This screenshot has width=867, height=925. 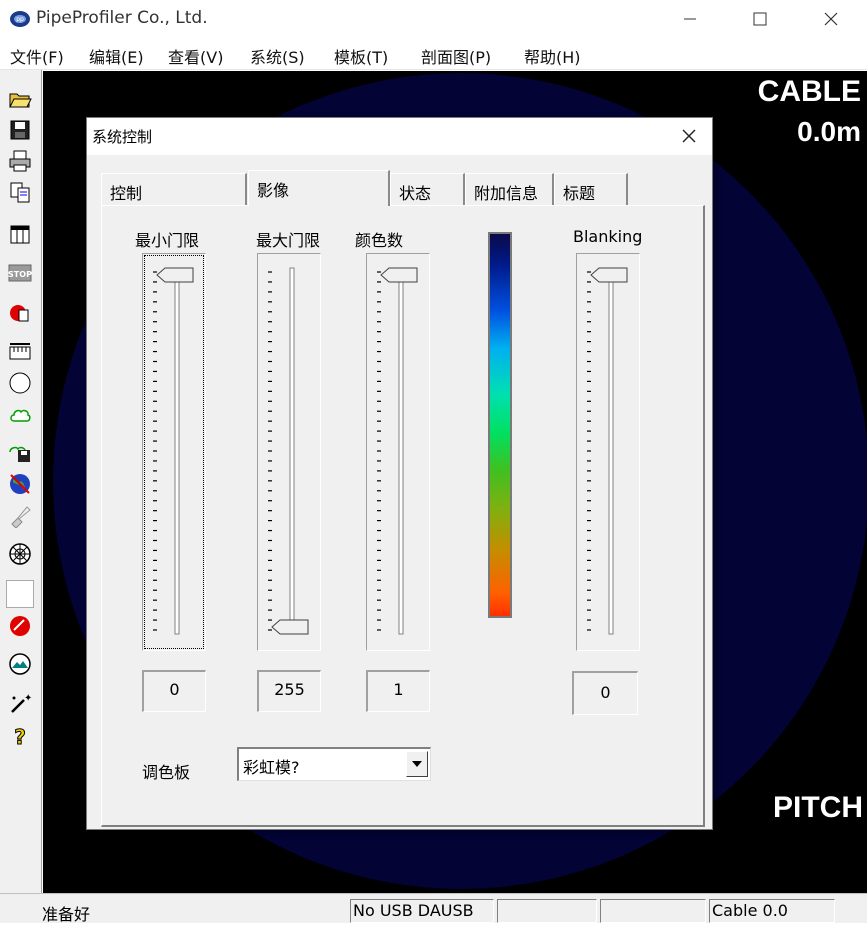 I want to click on menu-help: 帮助(H), so click(x=552, y=56).